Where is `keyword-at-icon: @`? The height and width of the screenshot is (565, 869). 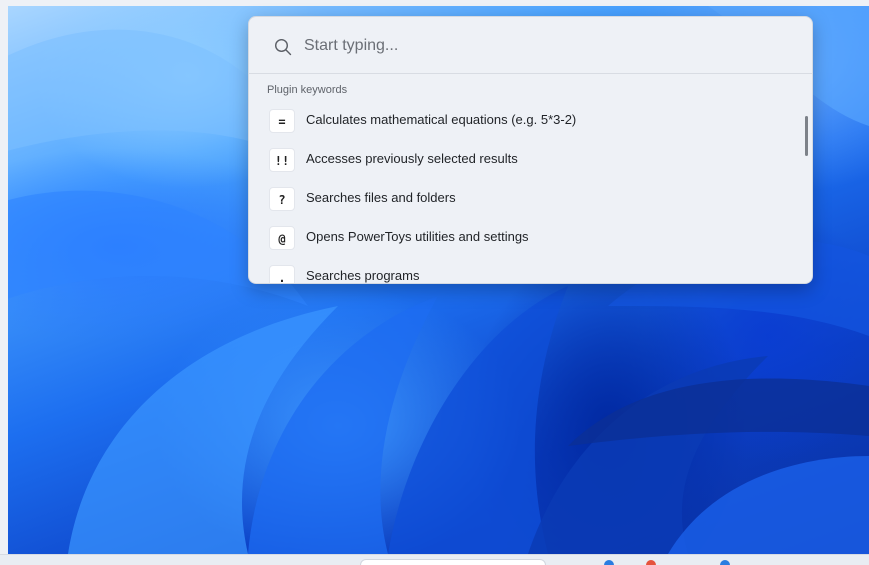 keyword-at-icon: @ is located at coordinates (282, 238).